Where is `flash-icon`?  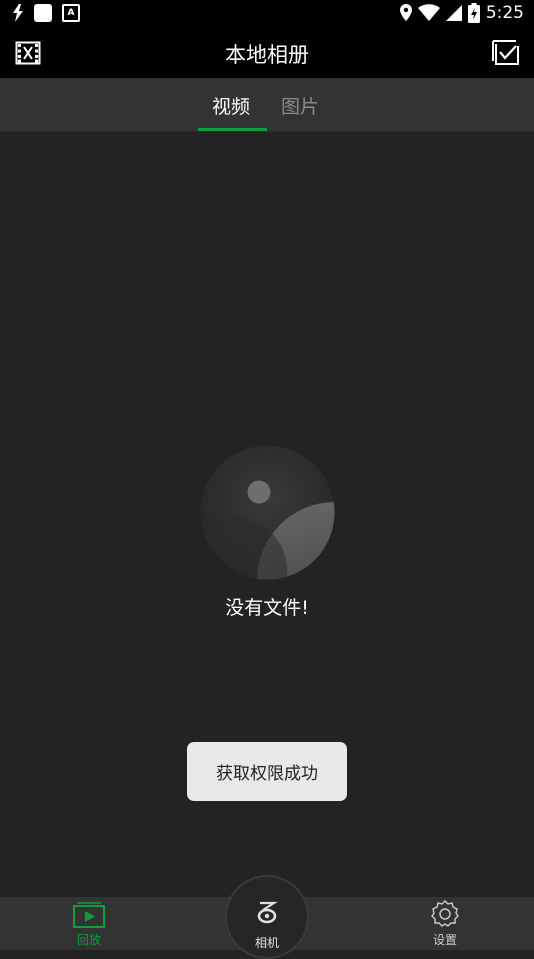
flash-icon is located at coordinates (18, 13).